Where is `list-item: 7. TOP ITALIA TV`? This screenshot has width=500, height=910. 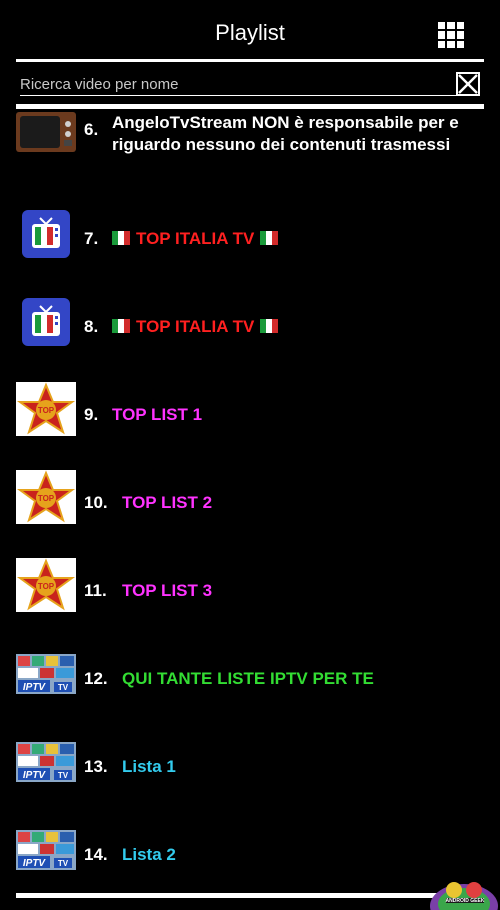 list-item: 7. TOP ITALIA TV is located at coordinates (250, 238).